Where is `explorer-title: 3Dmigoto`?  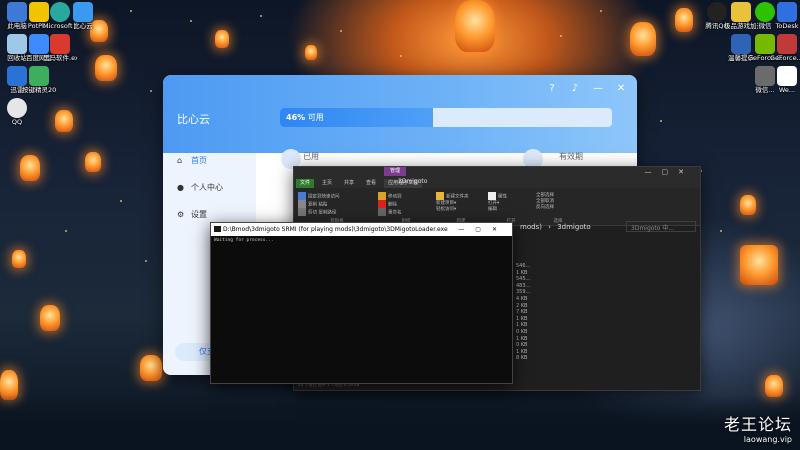
explorer-title: 3Dmigoto is located at coordinates (413, 181).